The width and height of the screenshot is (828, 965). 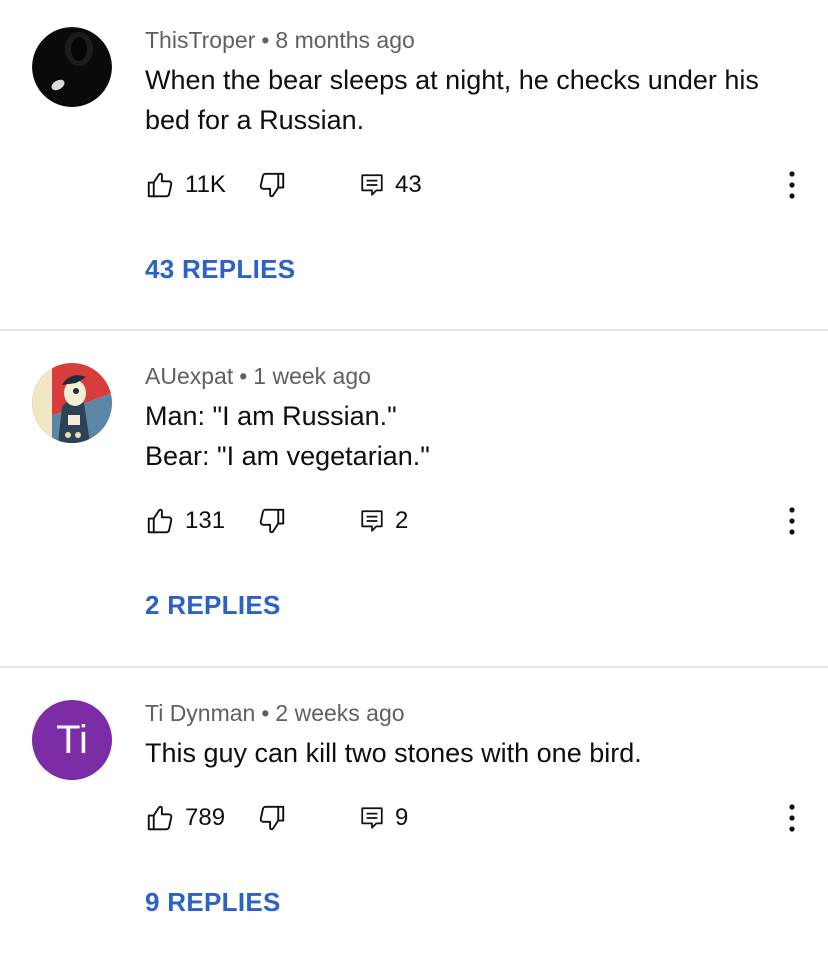 I want to click on comment-meta: Ti Dynman • 2 weeks ago, so click(x=275, y=713).